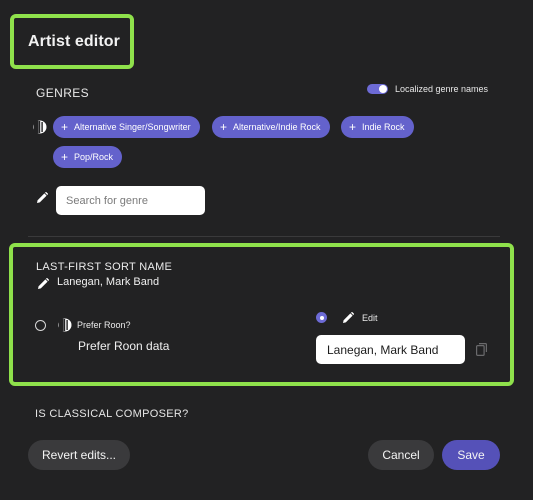 This screenshot has width=533, height=500. What do you see at coordinates (401, 455) in the screenshot?
I see `cancel-button: Cancel` at bounding box center [401, 455].